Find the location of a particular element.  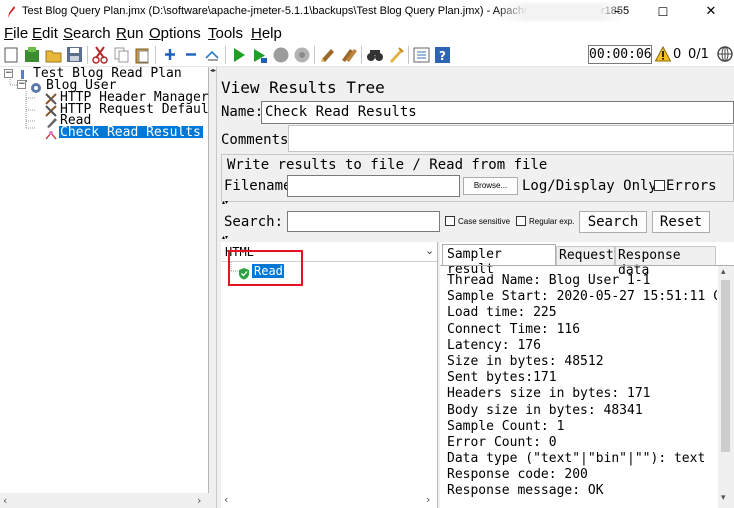

tab-request: Request is located at coordinates (585, 255).